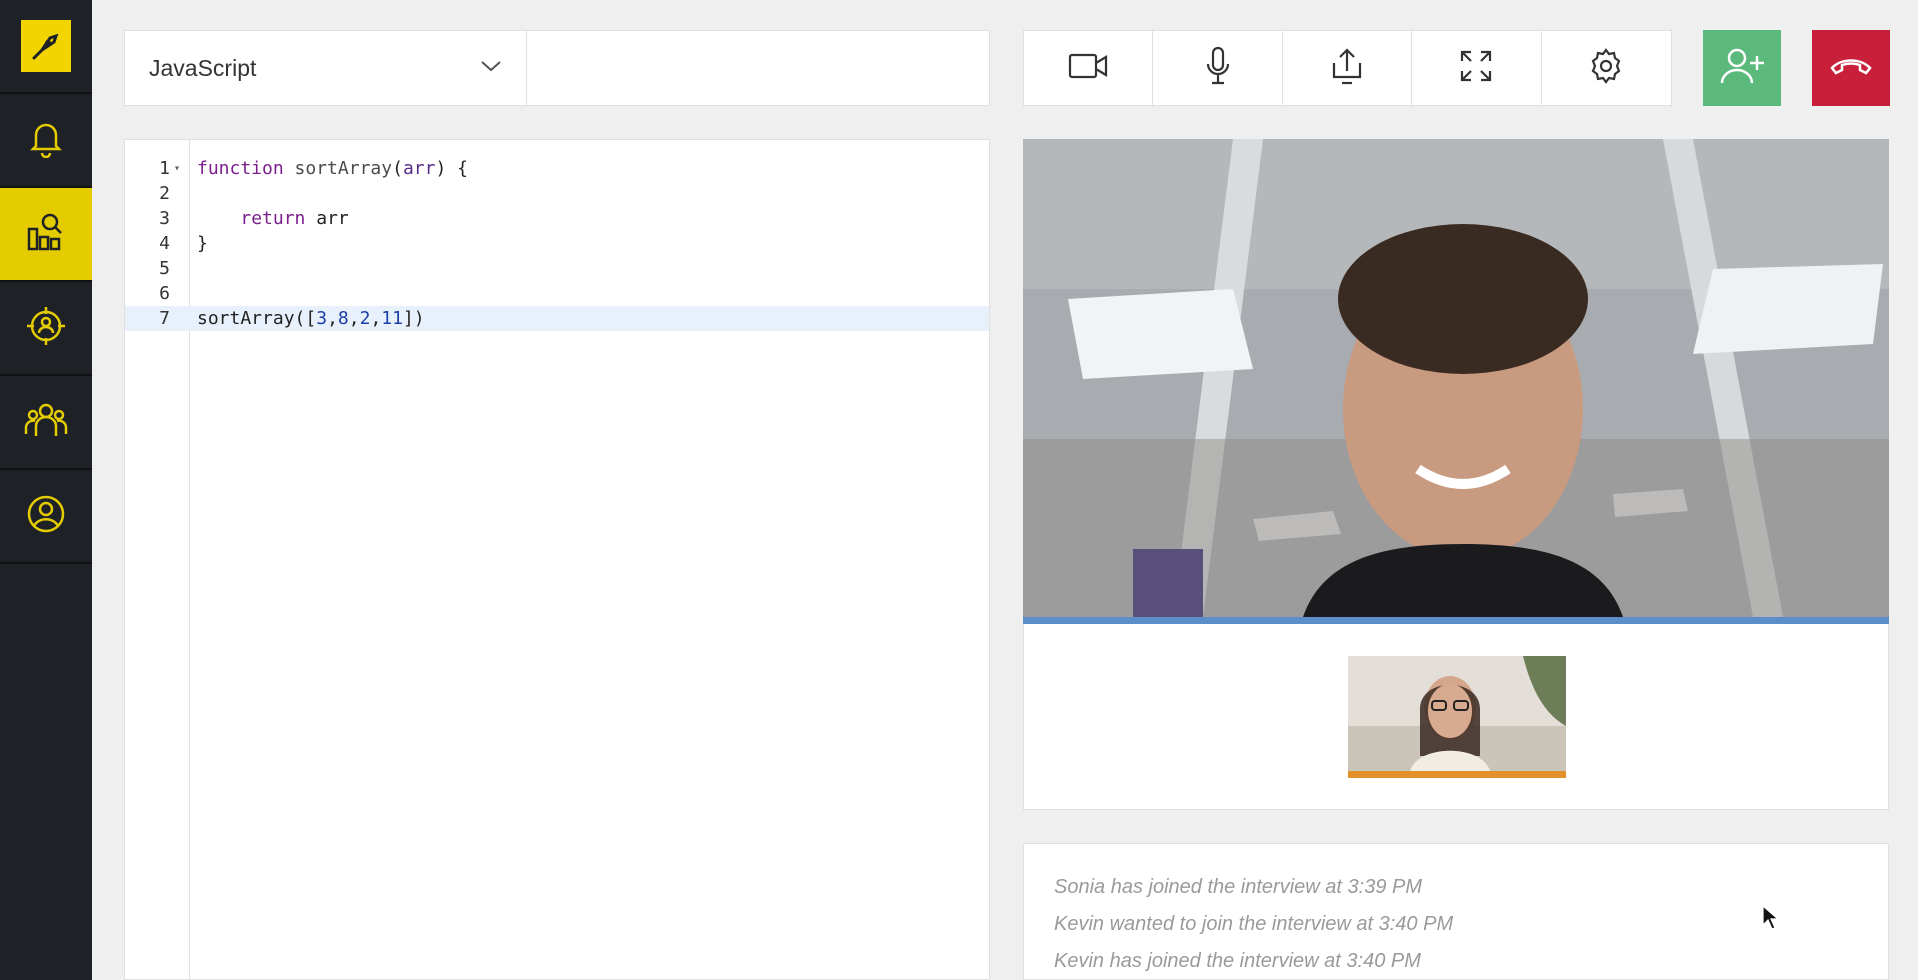 This screenshot has width=1918, height=980. Describe the element at coordinates (164, 293) in the screenshot. I see `line-number: 6` at that location.